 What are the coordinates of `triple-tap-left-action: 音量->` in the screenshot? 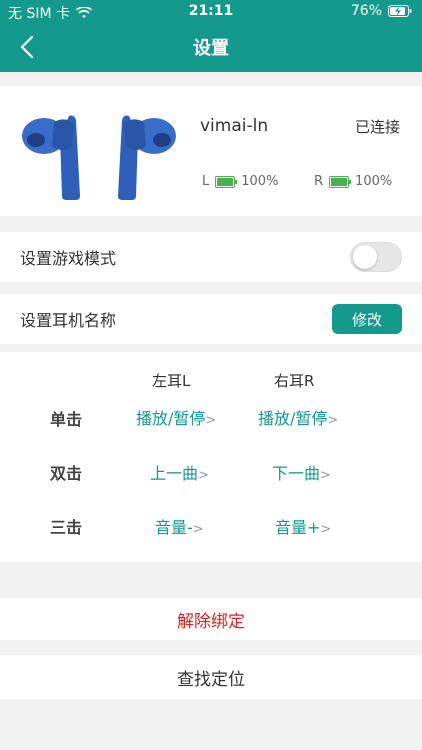 It's located at (179, 526).